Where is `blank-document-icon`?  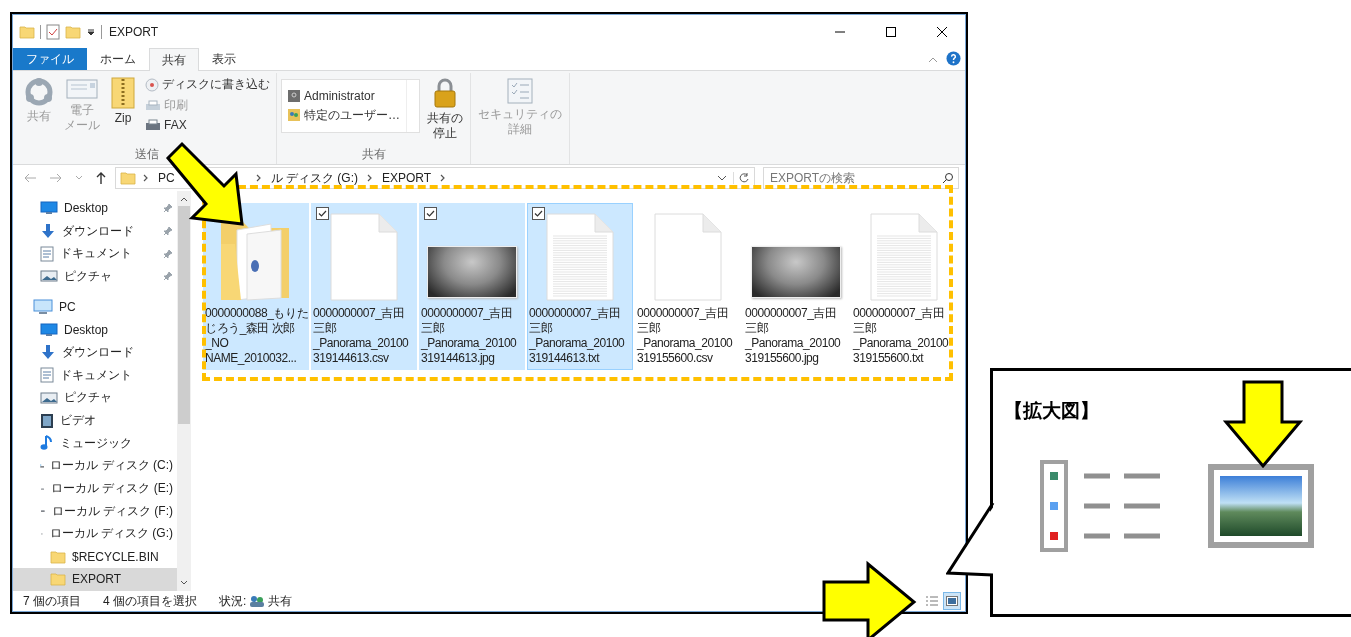 blank-document-icon is located at coordinates (364, 257).